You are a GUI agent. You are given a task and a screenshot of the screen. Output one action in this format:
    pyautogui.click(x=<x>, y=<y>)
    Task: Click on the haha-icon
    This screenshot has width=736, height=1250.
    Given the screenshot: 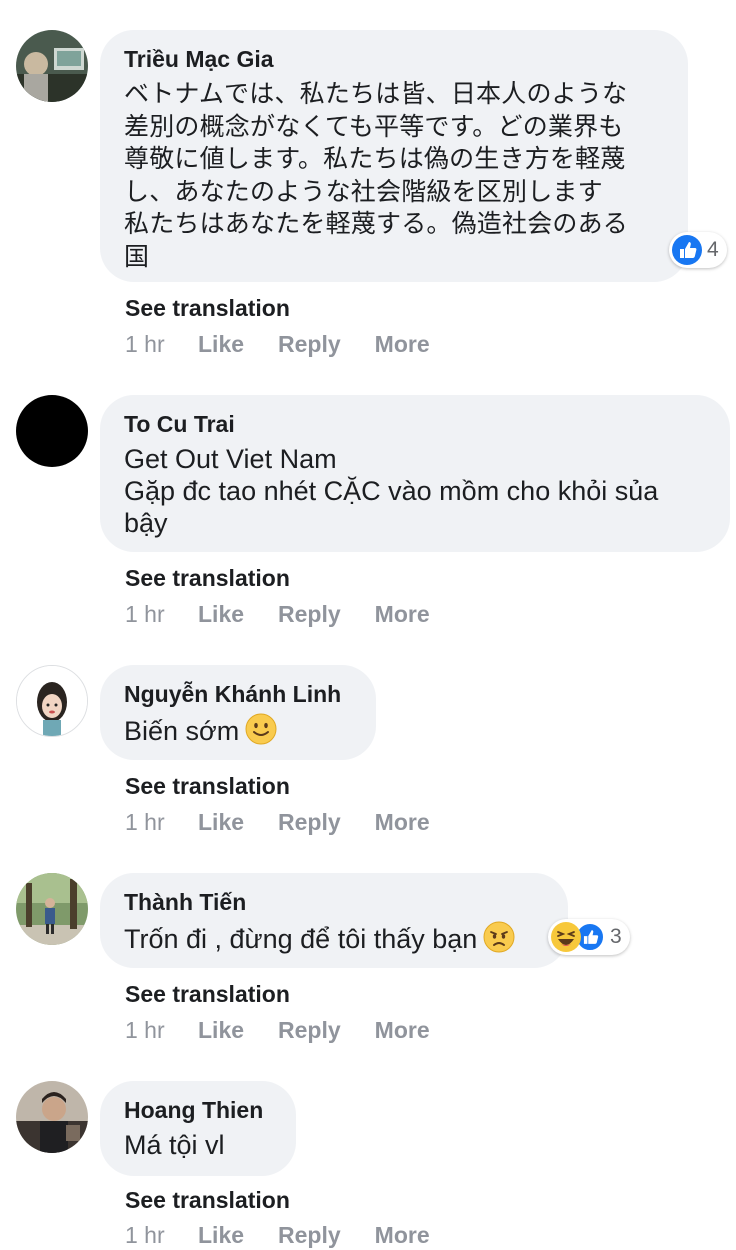 What is the action you would take?
    pyautogui.click(x=566, y=937)
    